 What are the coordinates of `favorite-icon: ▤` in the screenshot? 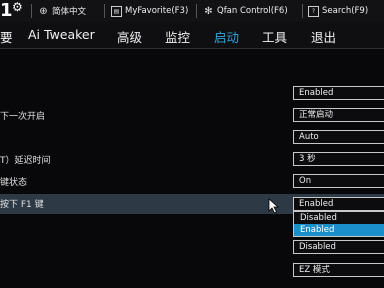 It's located at (116, 11).